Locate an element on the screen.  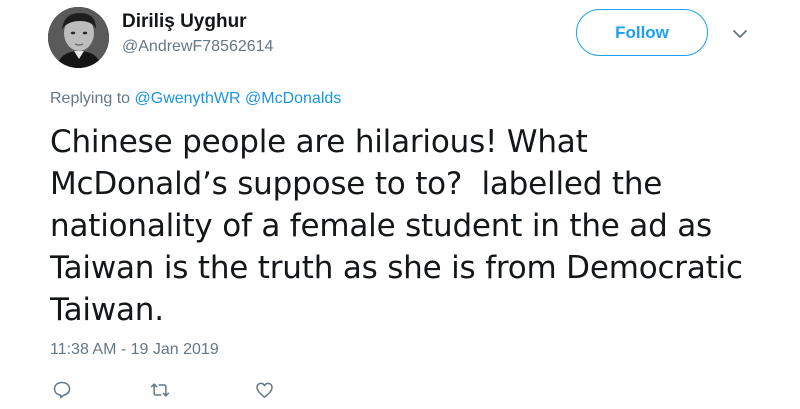
reply-context: Replying to @GwenythWR @McDonalds is located at coordinates (195, 99).